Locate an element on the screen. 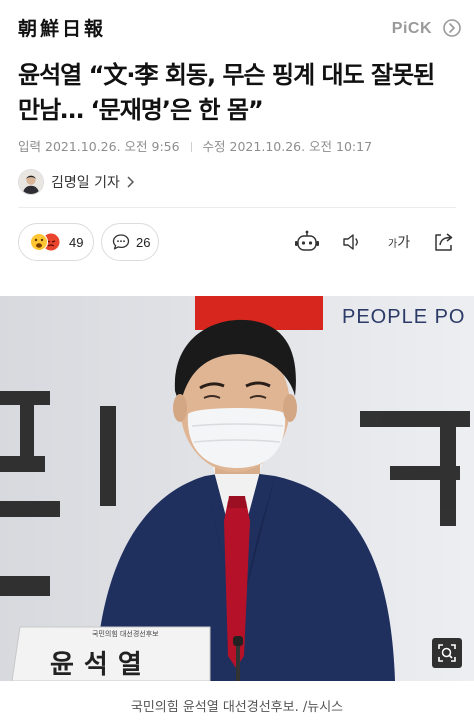  author-name: 김명일 기자 is located at coordinates (85, 182).